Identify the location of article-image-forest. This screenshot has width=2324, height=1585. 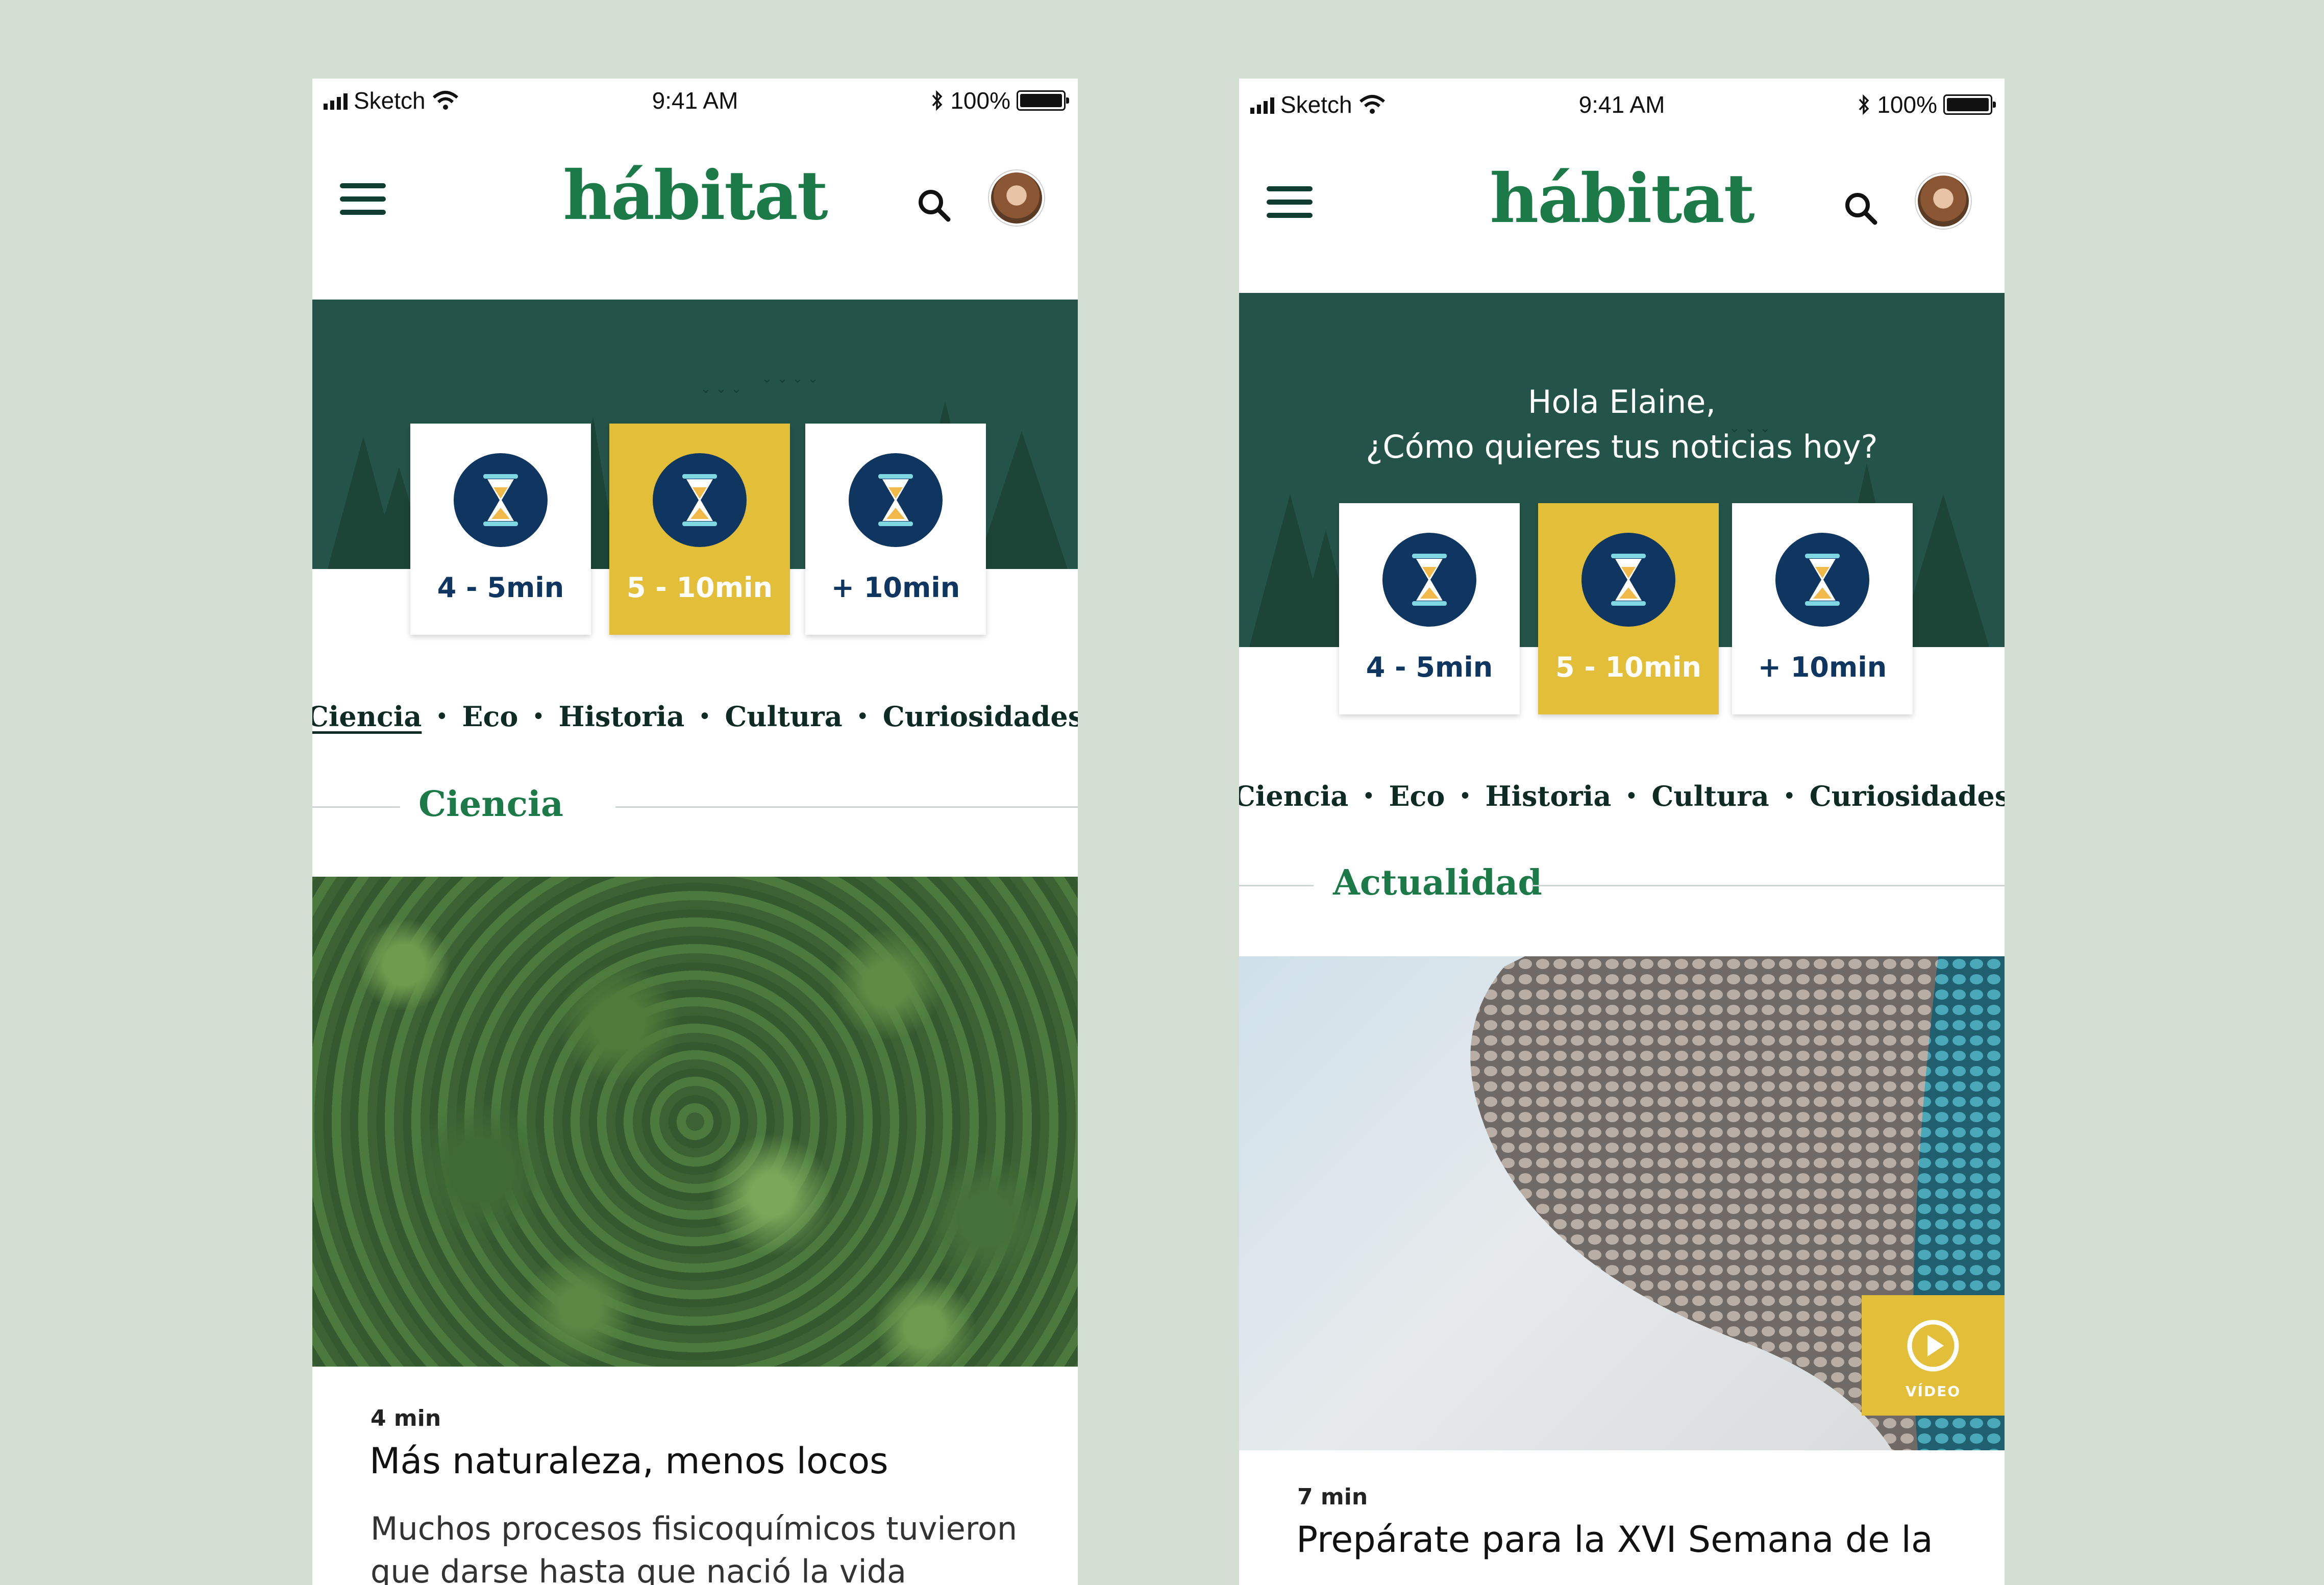
(695, 1122).